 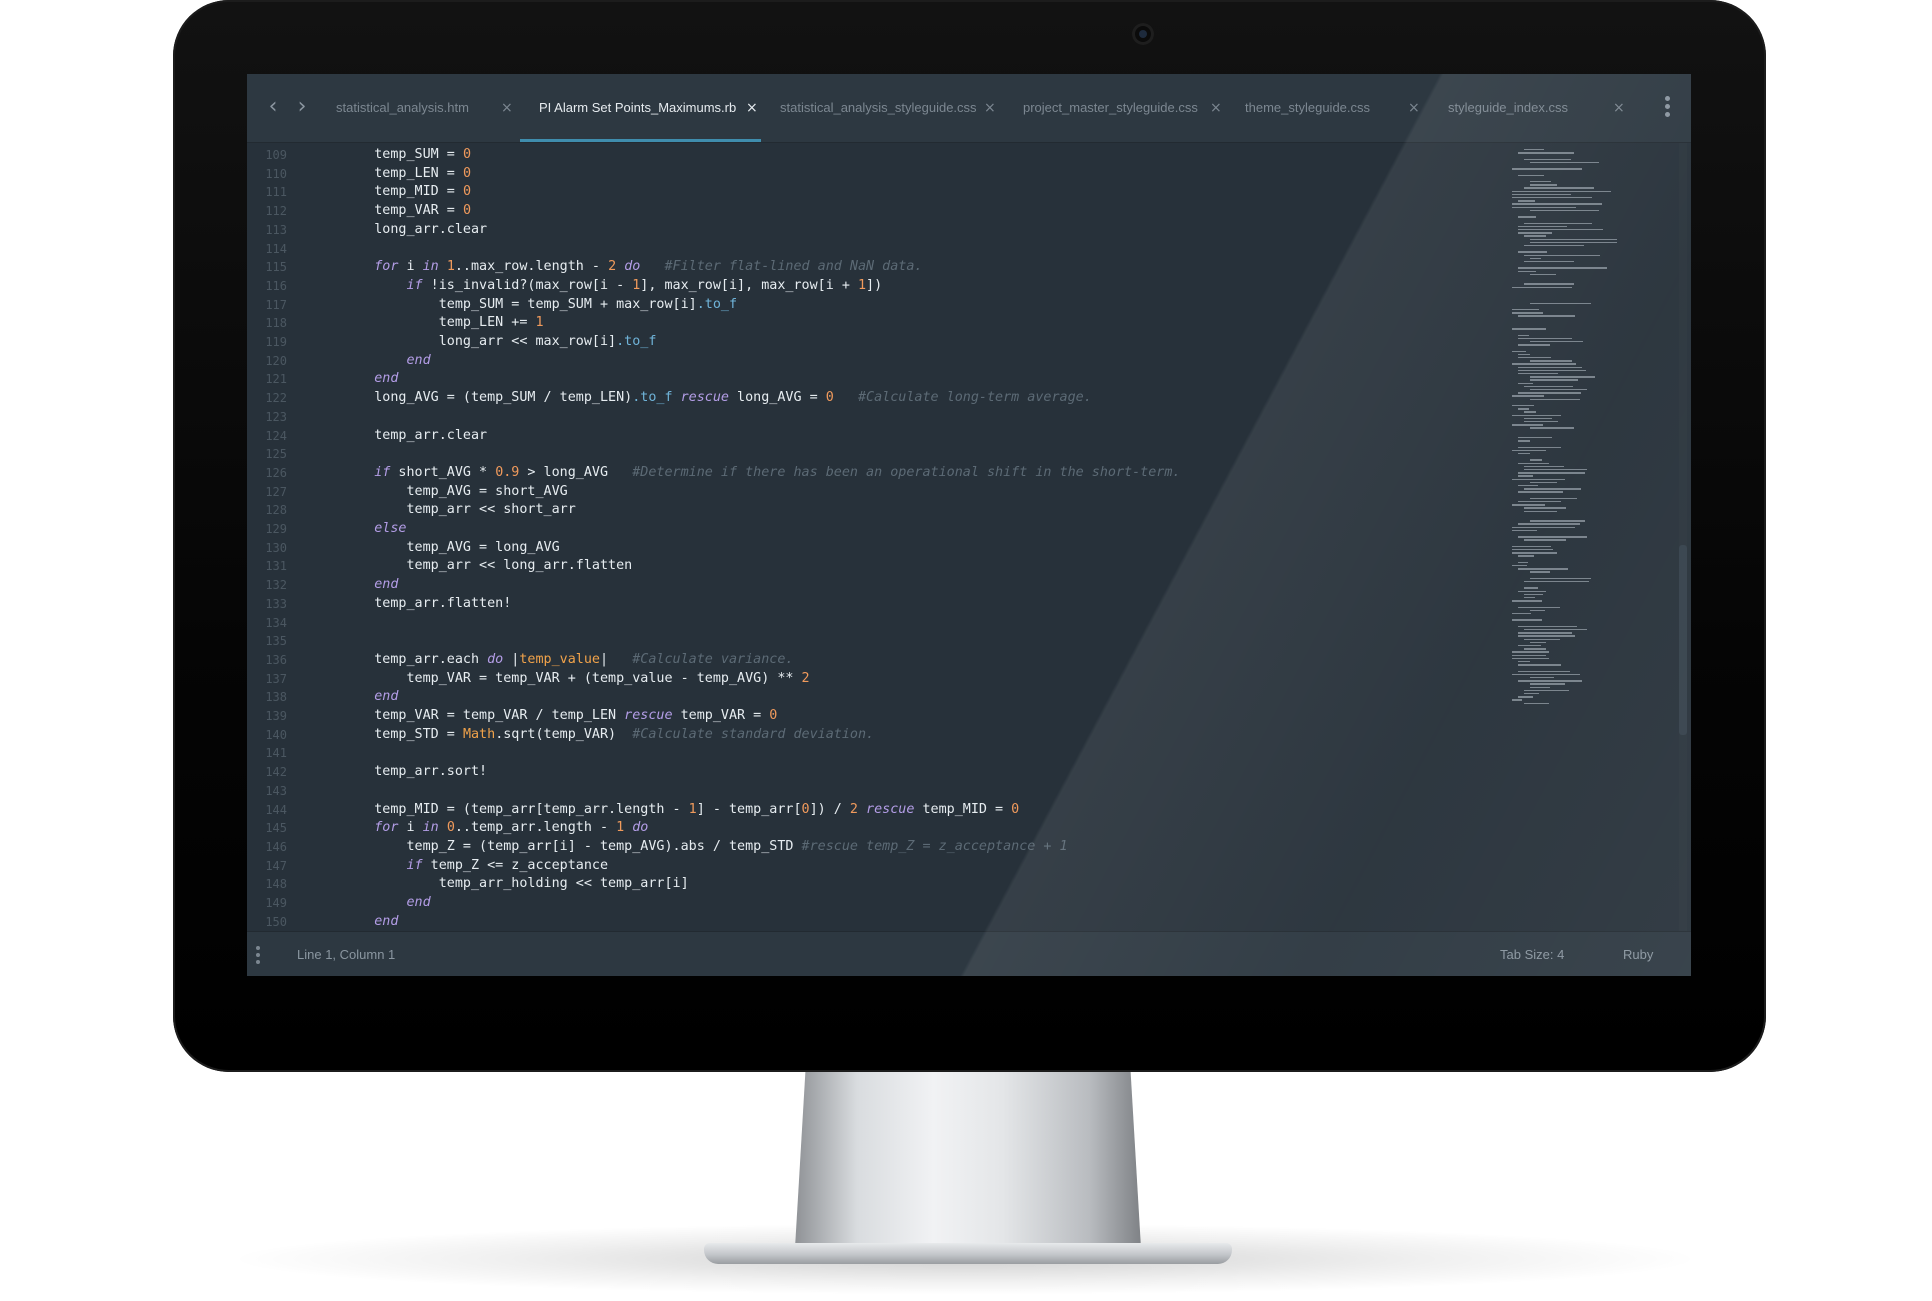 I want to click on code-line: 131 temp_arr << long_arr.flatten, so click(x=872, y=566).